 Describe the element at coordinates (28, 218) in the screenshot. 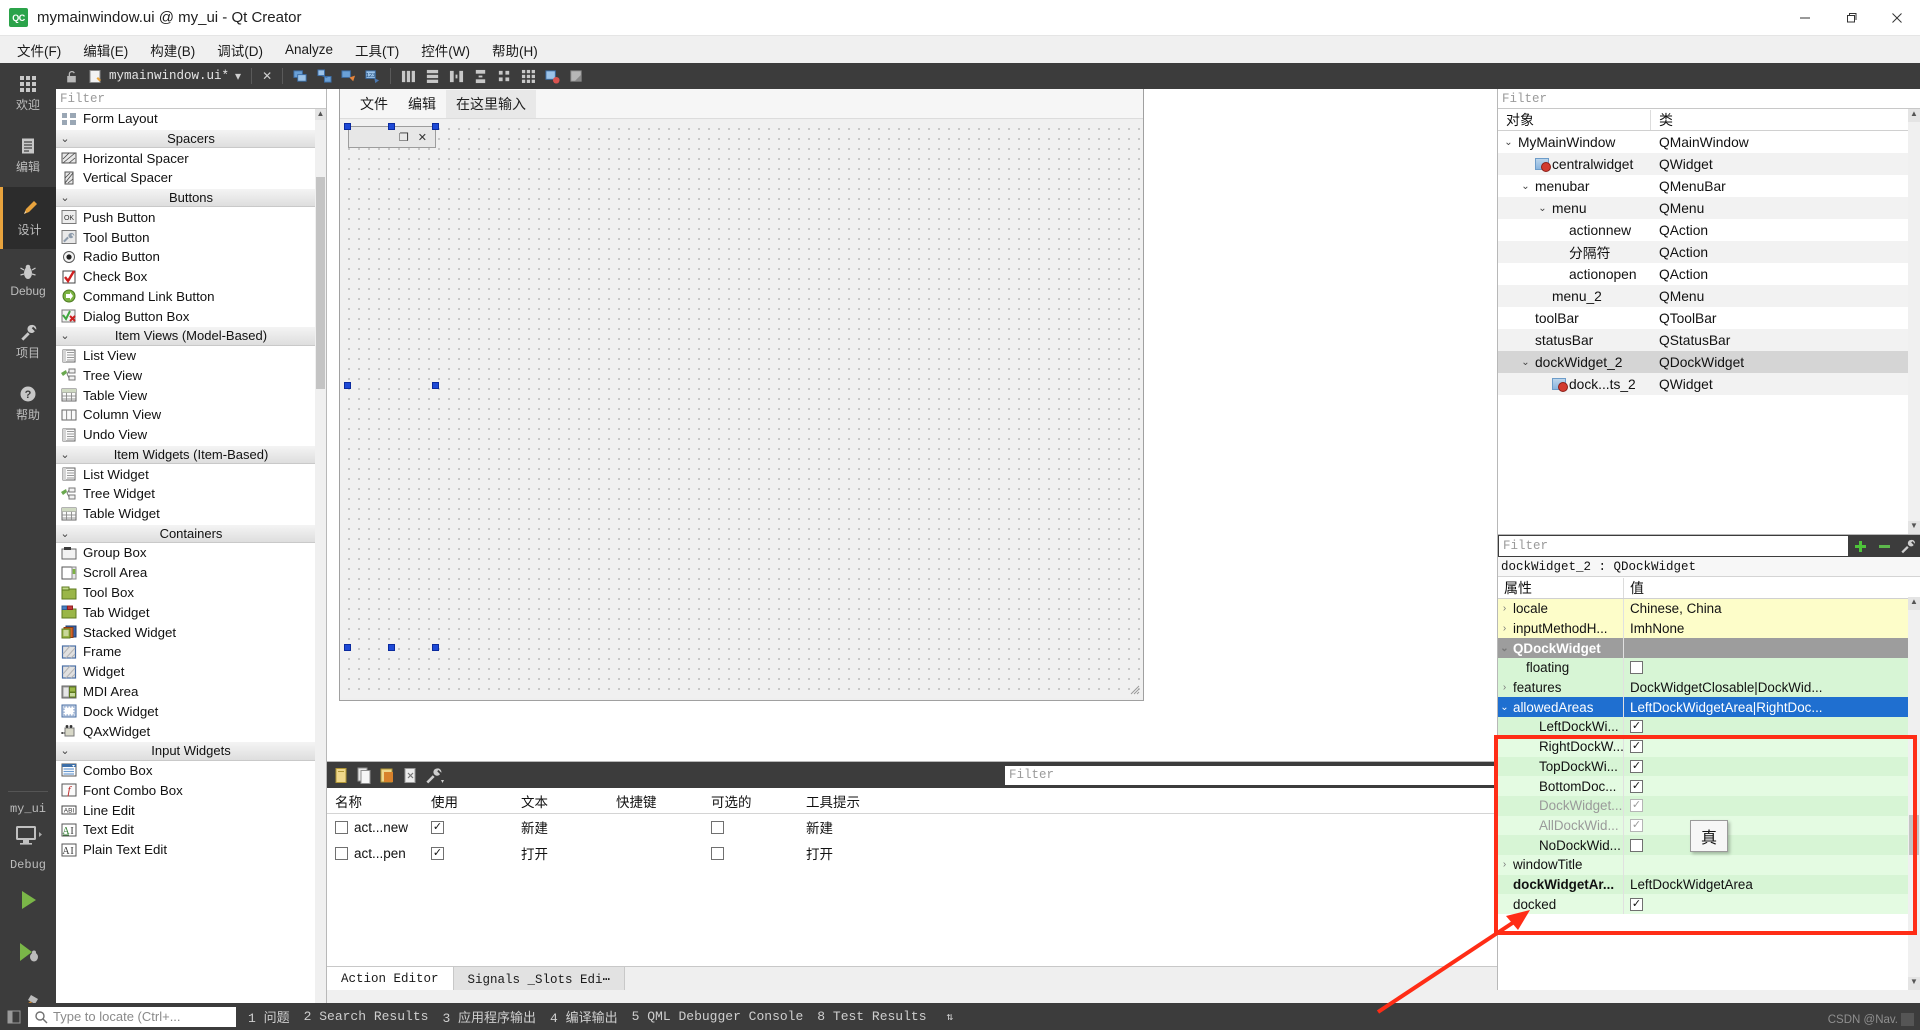

I see `mode-design: 设计` at that location.